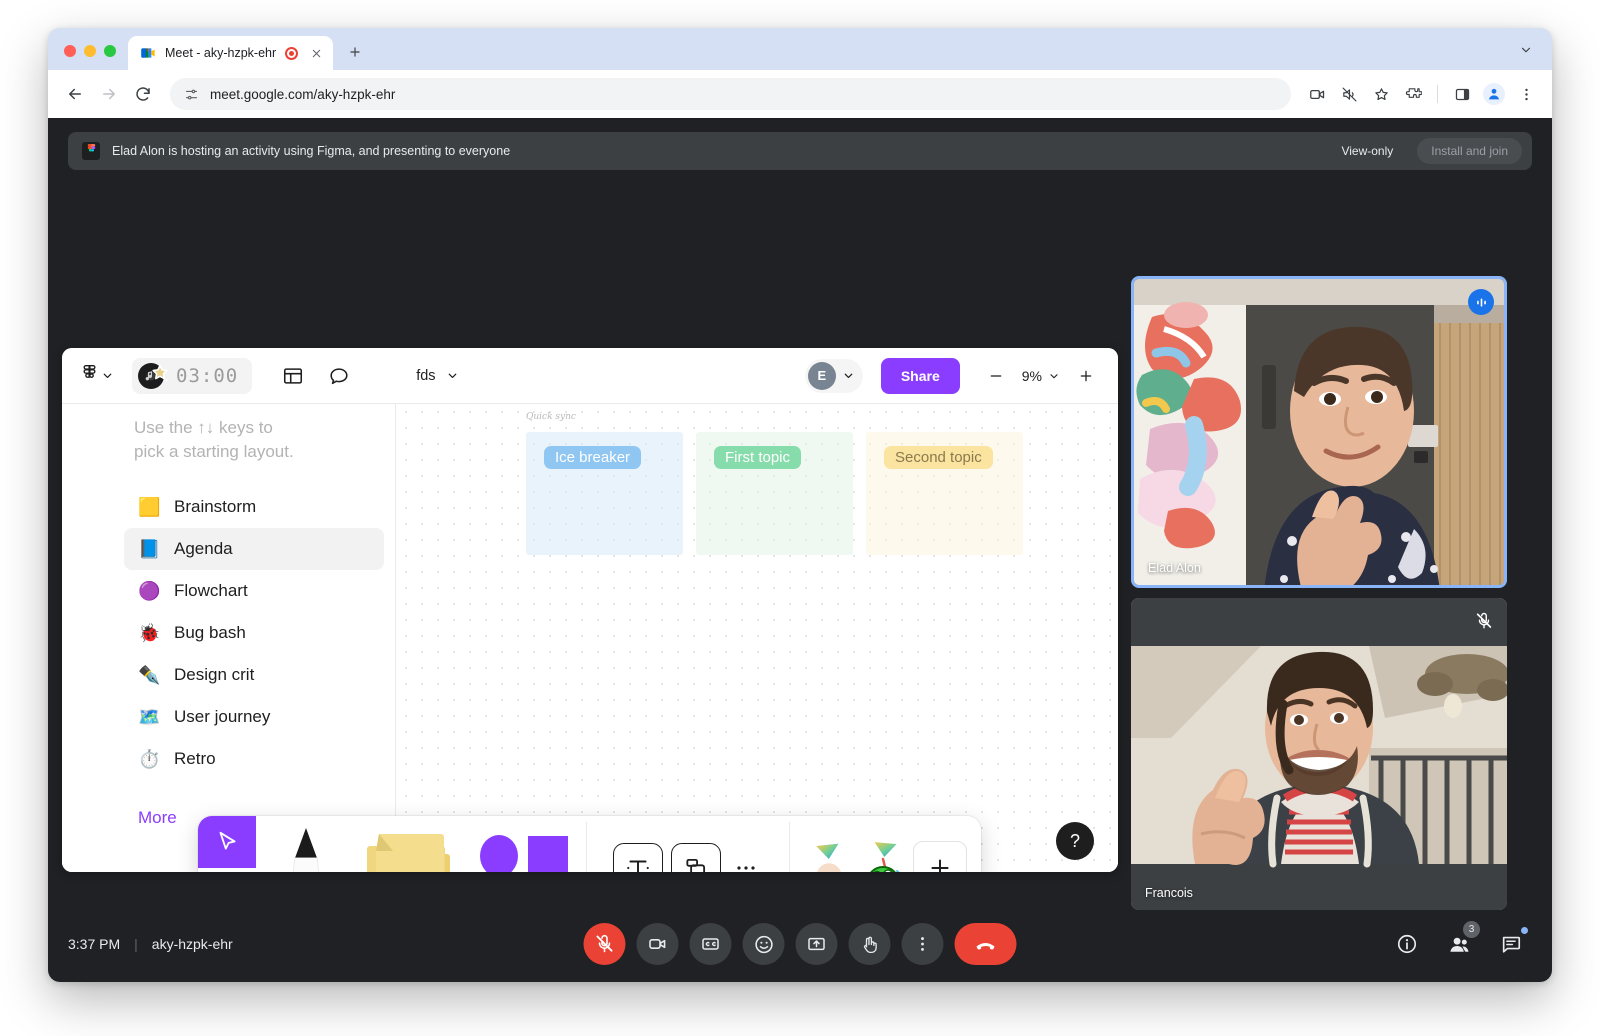 This screenshot has width=1600, height=1036. I want to click on meet-call-controls, so click(800, 944).